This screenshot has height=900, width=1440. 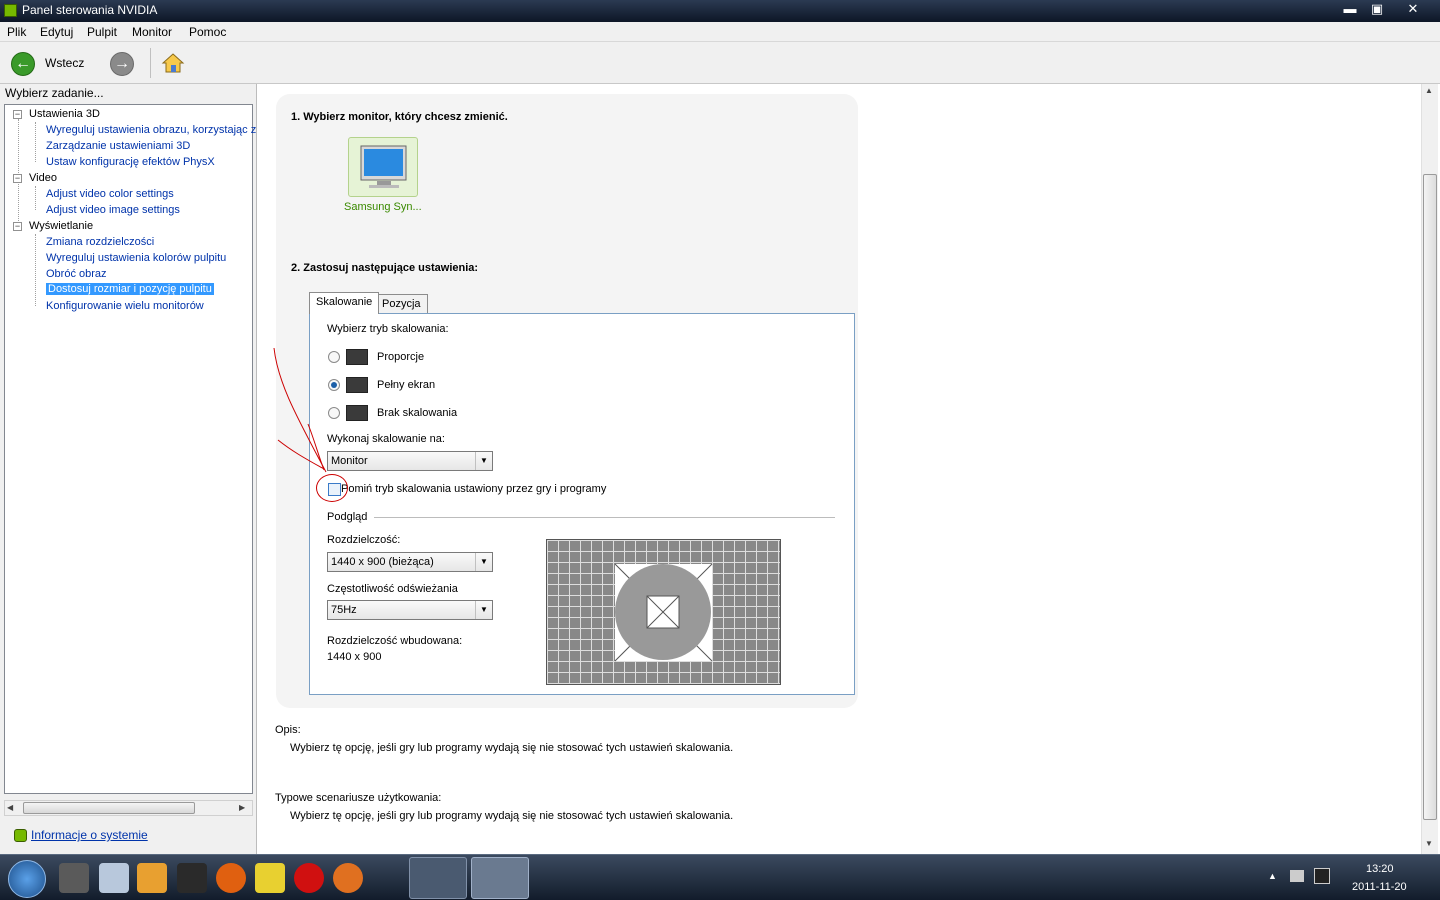 I want to click on tree-group-display: Wyświetlanie, so click(x=61, y=226).